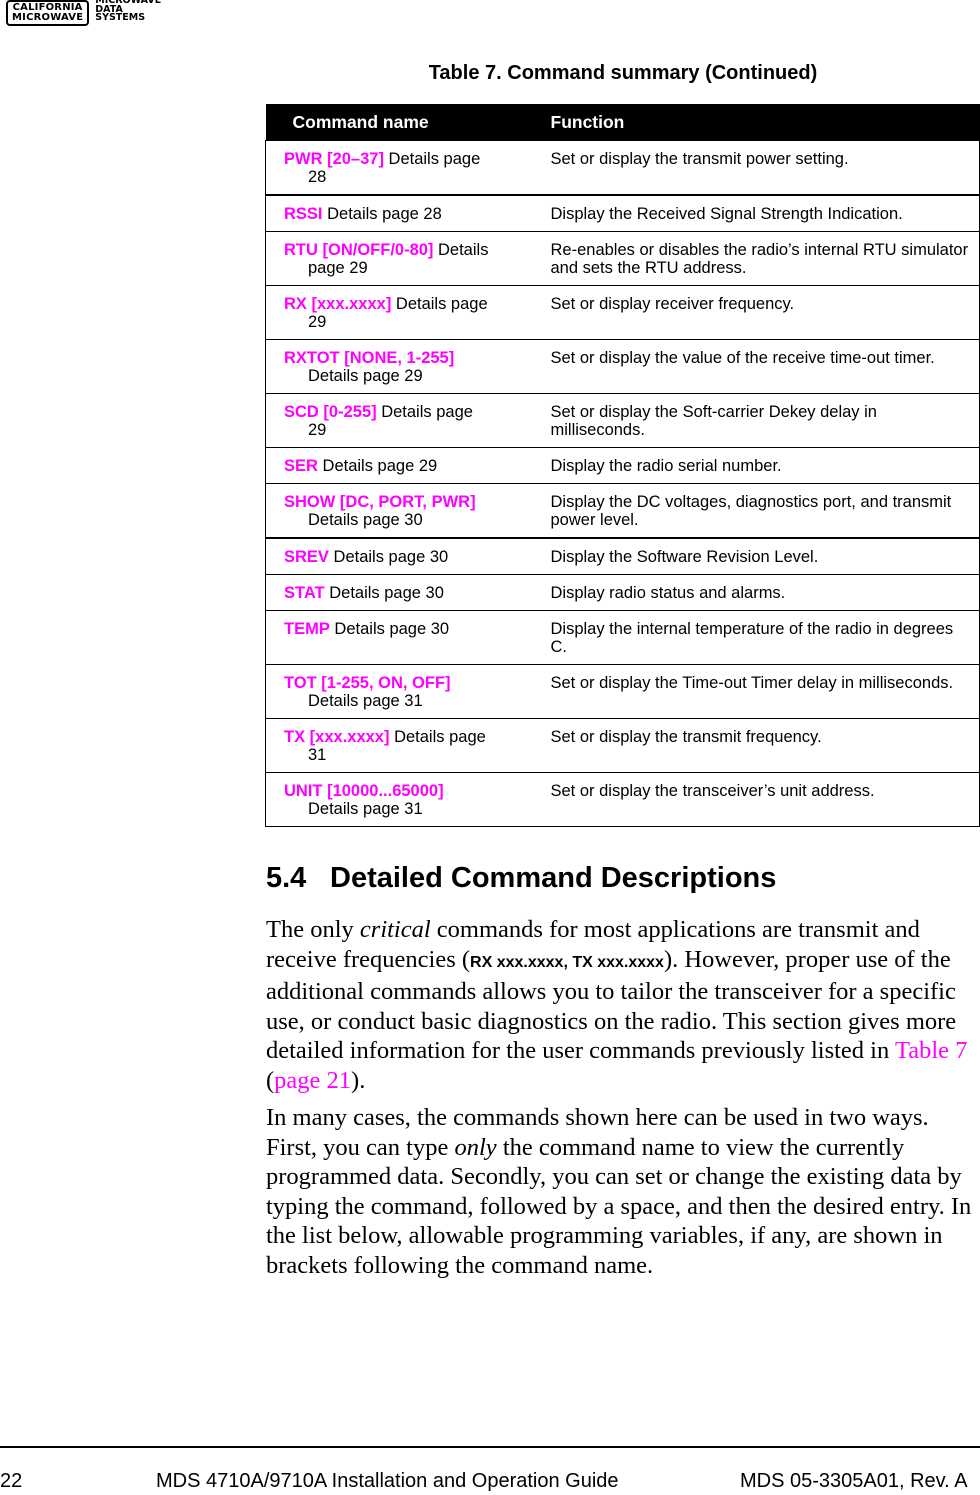  Describe the element at coordinates (336, 737) in the screenshot. I see `command-name-link: TX [xxx.xxxx]` at that location.